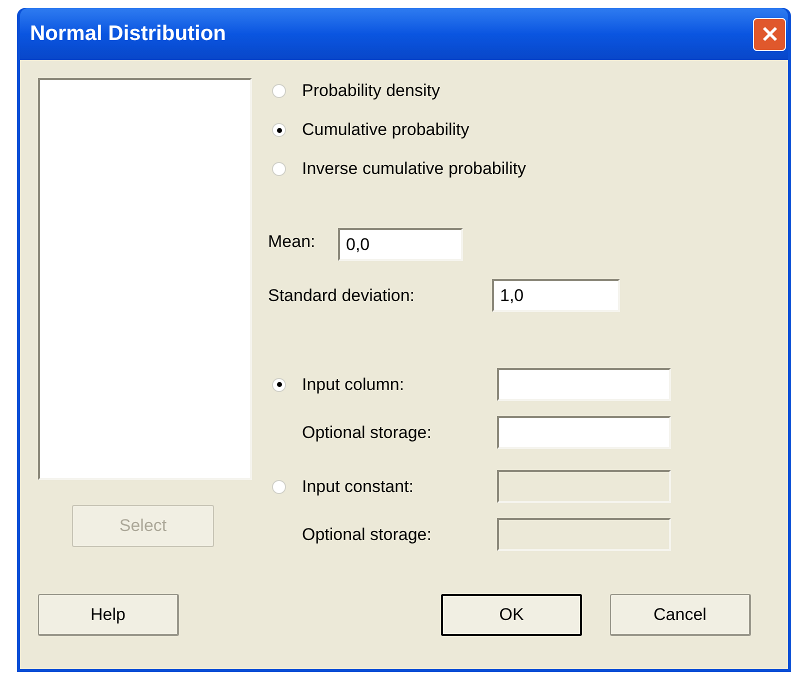 The height and width of the screenshot is (674, 791). I want to click on dialog-button: Help, so click(108, 615).